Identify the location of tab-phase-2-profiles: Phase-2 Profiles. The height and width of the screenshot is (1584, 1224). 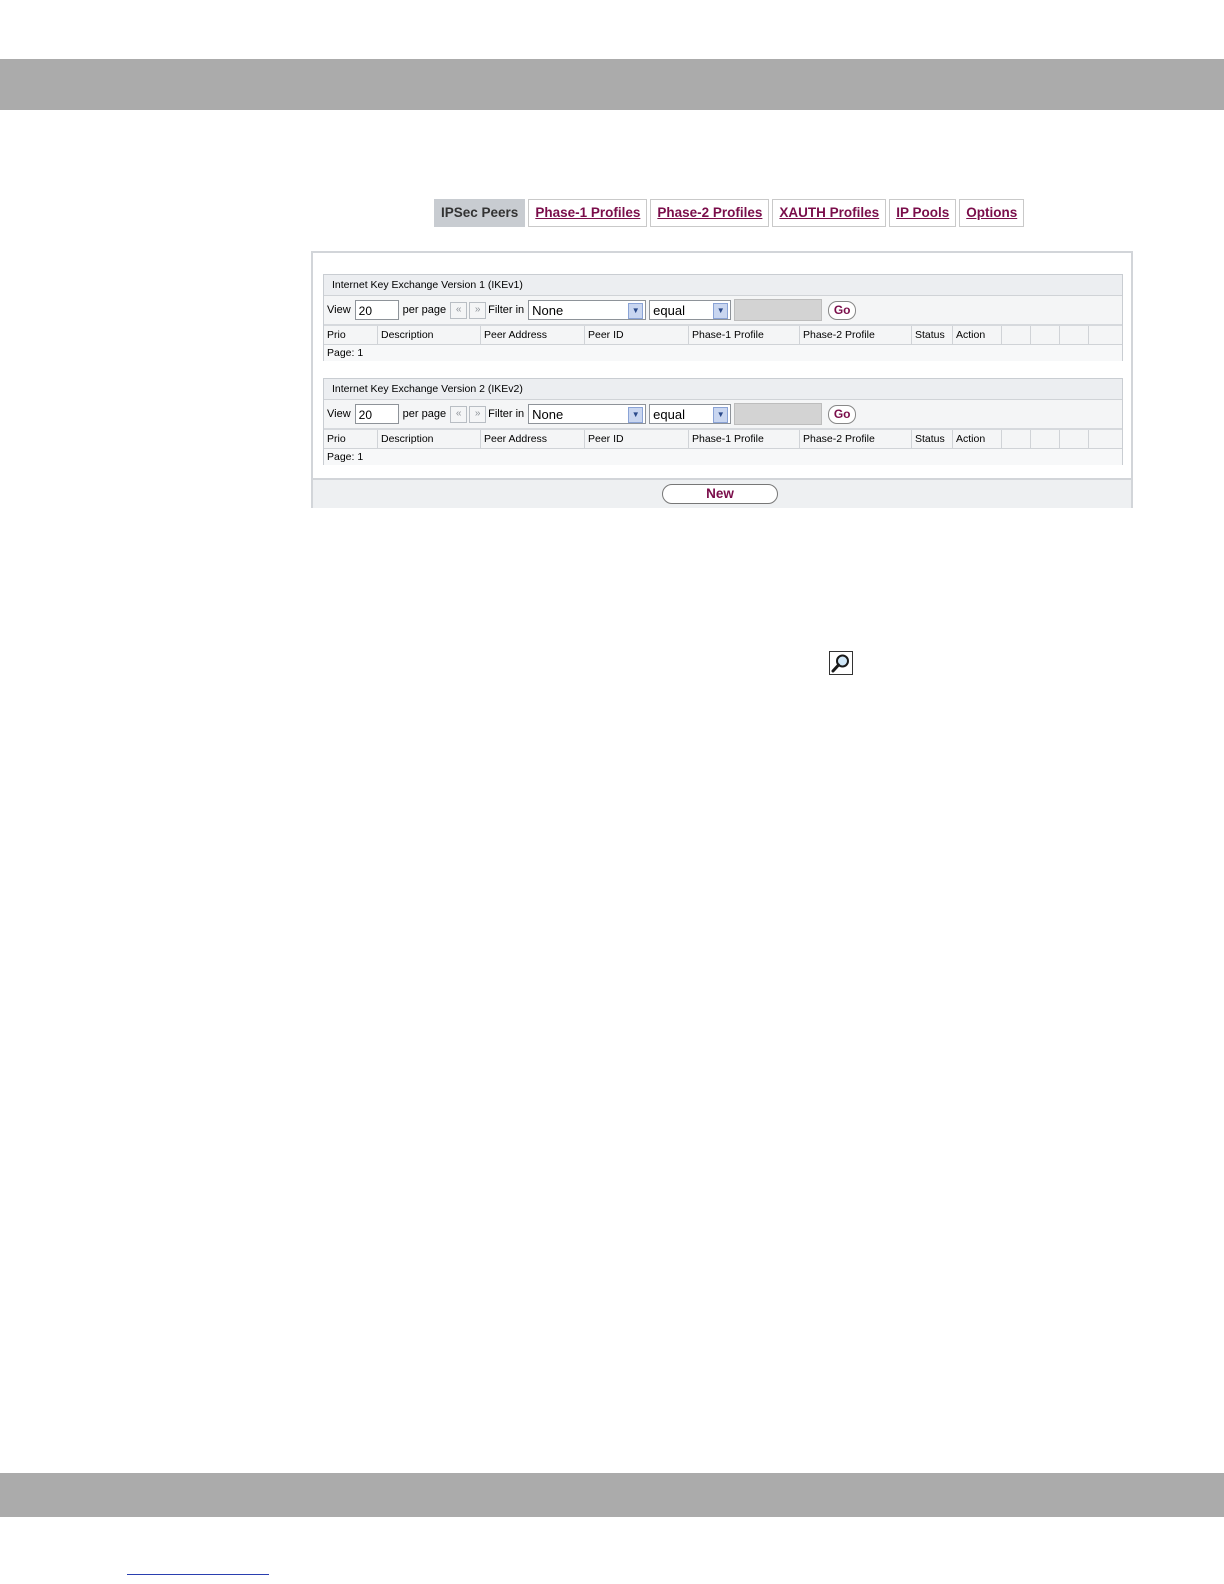
(710, 213).